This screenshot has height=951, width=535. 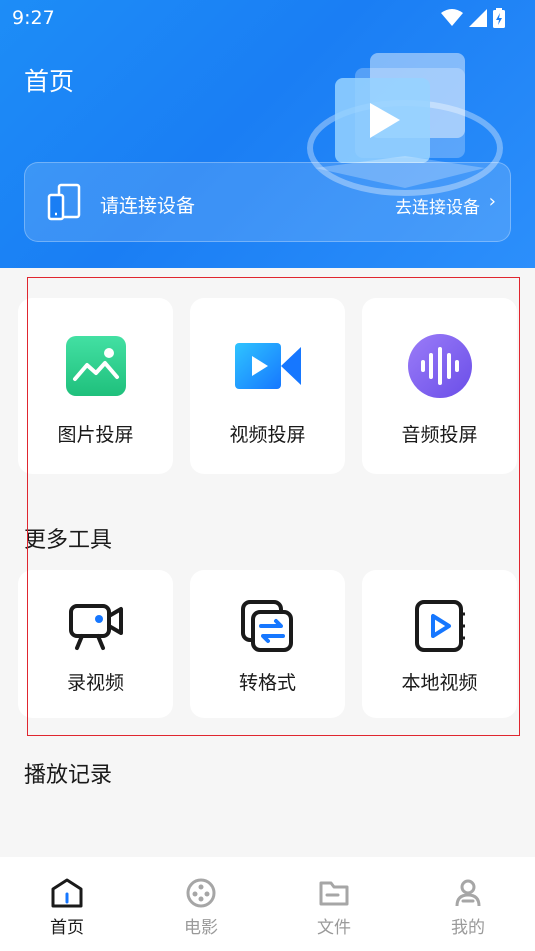 I want to click on image-cast-tile: 图片投屏, so click(x=95, y=386).